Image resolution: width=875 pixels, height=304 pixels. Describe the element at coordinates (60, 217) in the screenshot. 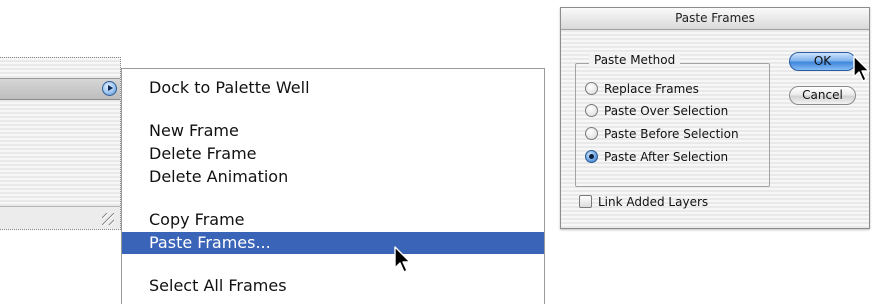

I see `palette-footer` at that location.